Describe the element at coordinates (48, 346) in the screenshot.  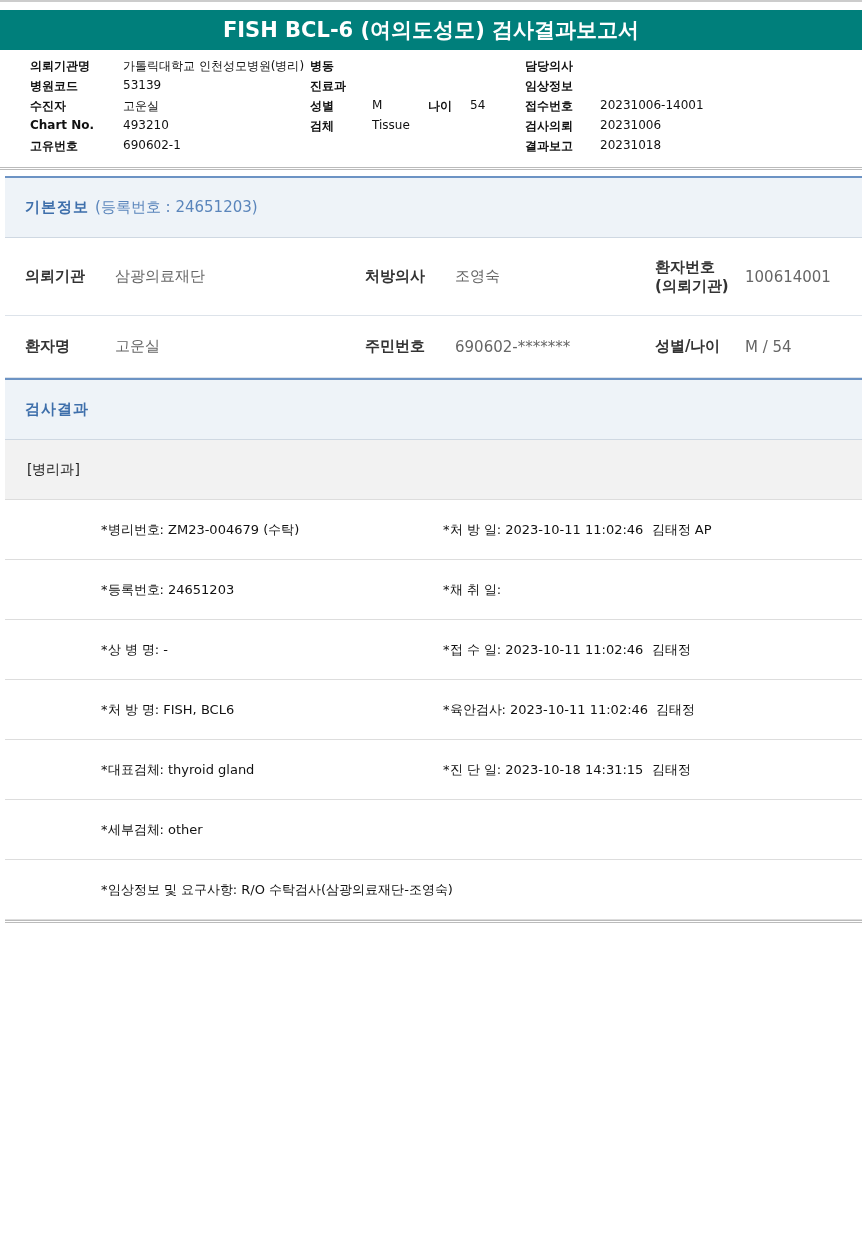
I see `info-label: 환자명` at that location.